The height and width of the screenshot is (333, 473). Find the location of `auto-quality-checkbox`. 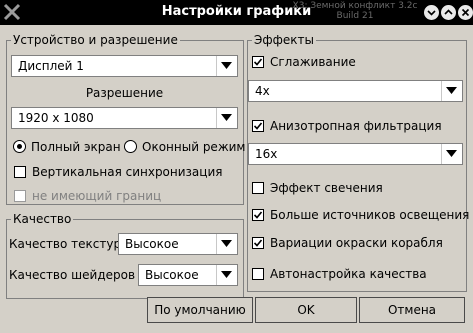

auto-quality-checkbox is located at coordinates (258, 274).